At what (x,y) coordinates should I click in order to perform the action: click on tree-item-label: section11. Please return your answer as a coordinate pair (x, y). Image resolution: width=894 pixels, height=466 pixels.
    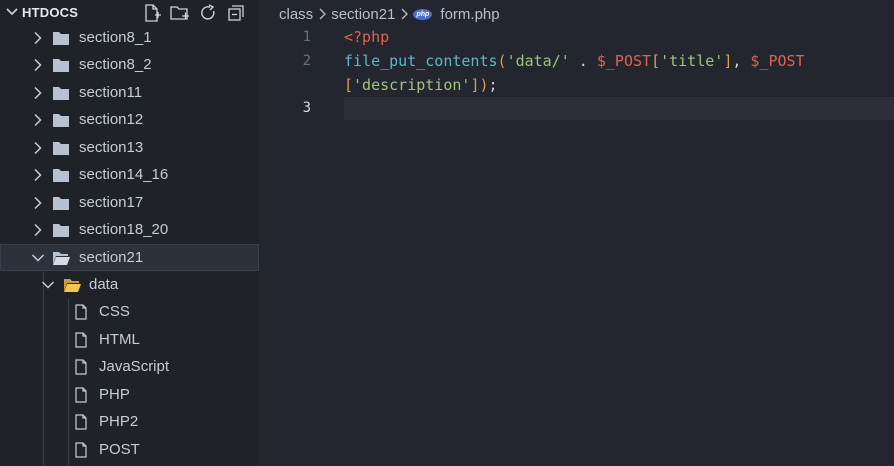
    Looking at the image, I should click on (111, 92).